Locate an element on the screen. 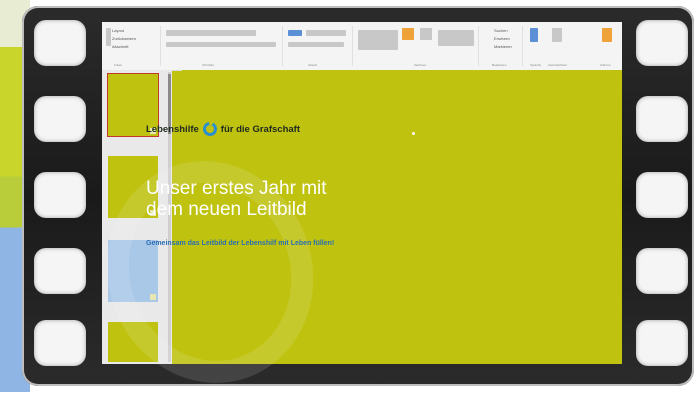 Image resolution: width=696 pixels, height=412 pixels. dictate-icon is located at coordinates (534, 35).